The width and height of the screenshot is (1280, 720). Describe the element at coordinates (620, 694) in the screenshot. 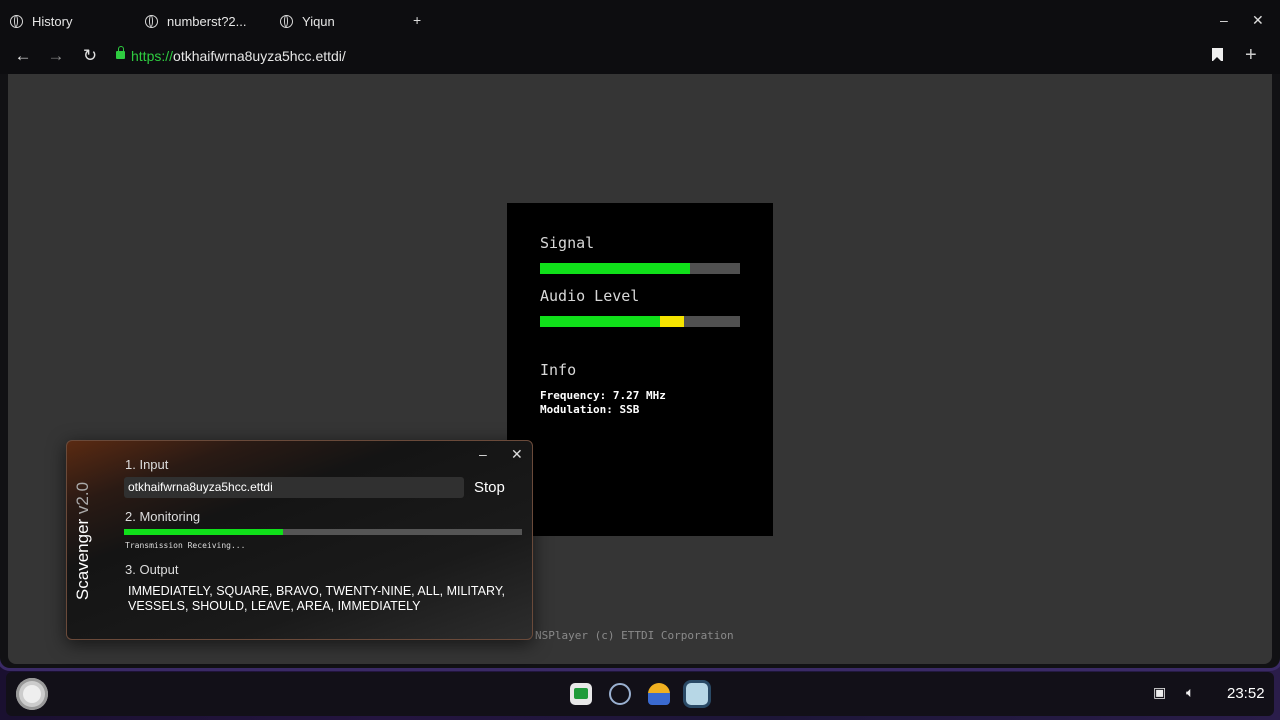

I see `chromium-icon` at that location.